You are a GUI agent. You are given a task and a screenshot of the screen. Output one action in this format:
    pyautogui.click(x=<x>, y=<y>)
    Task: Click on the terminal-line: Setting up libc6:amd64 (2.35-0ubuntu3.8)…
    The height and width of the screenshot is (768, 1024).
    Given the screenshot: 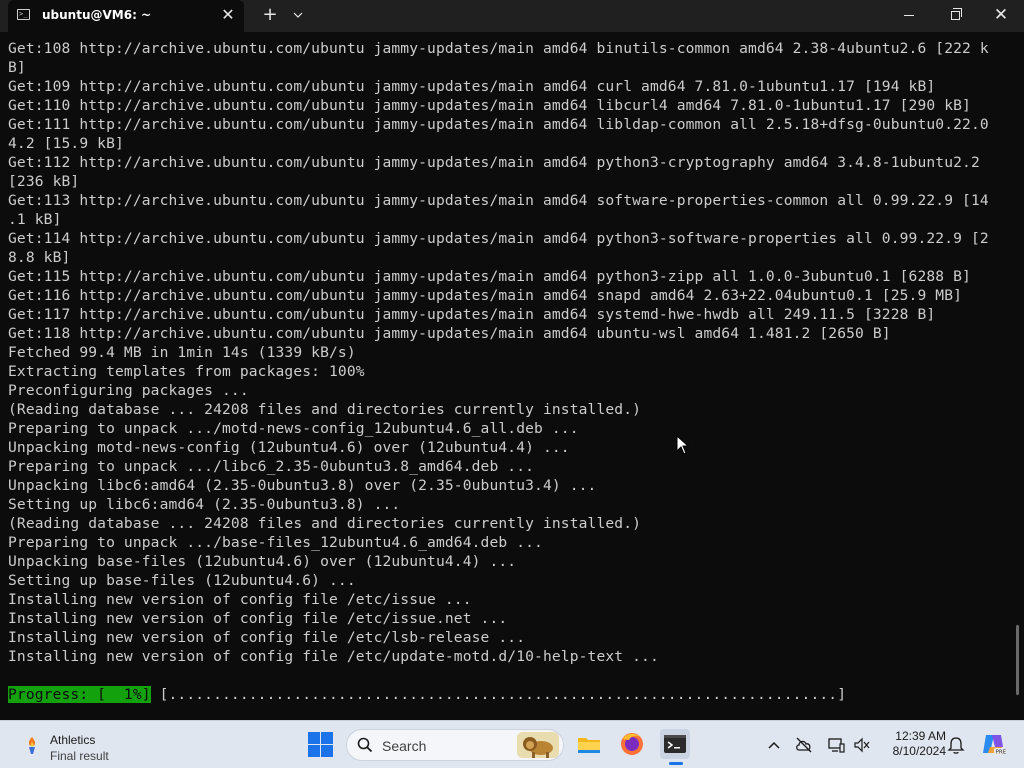 What is the action you would take?
    pyautogui.click(x=204, y=504)
    